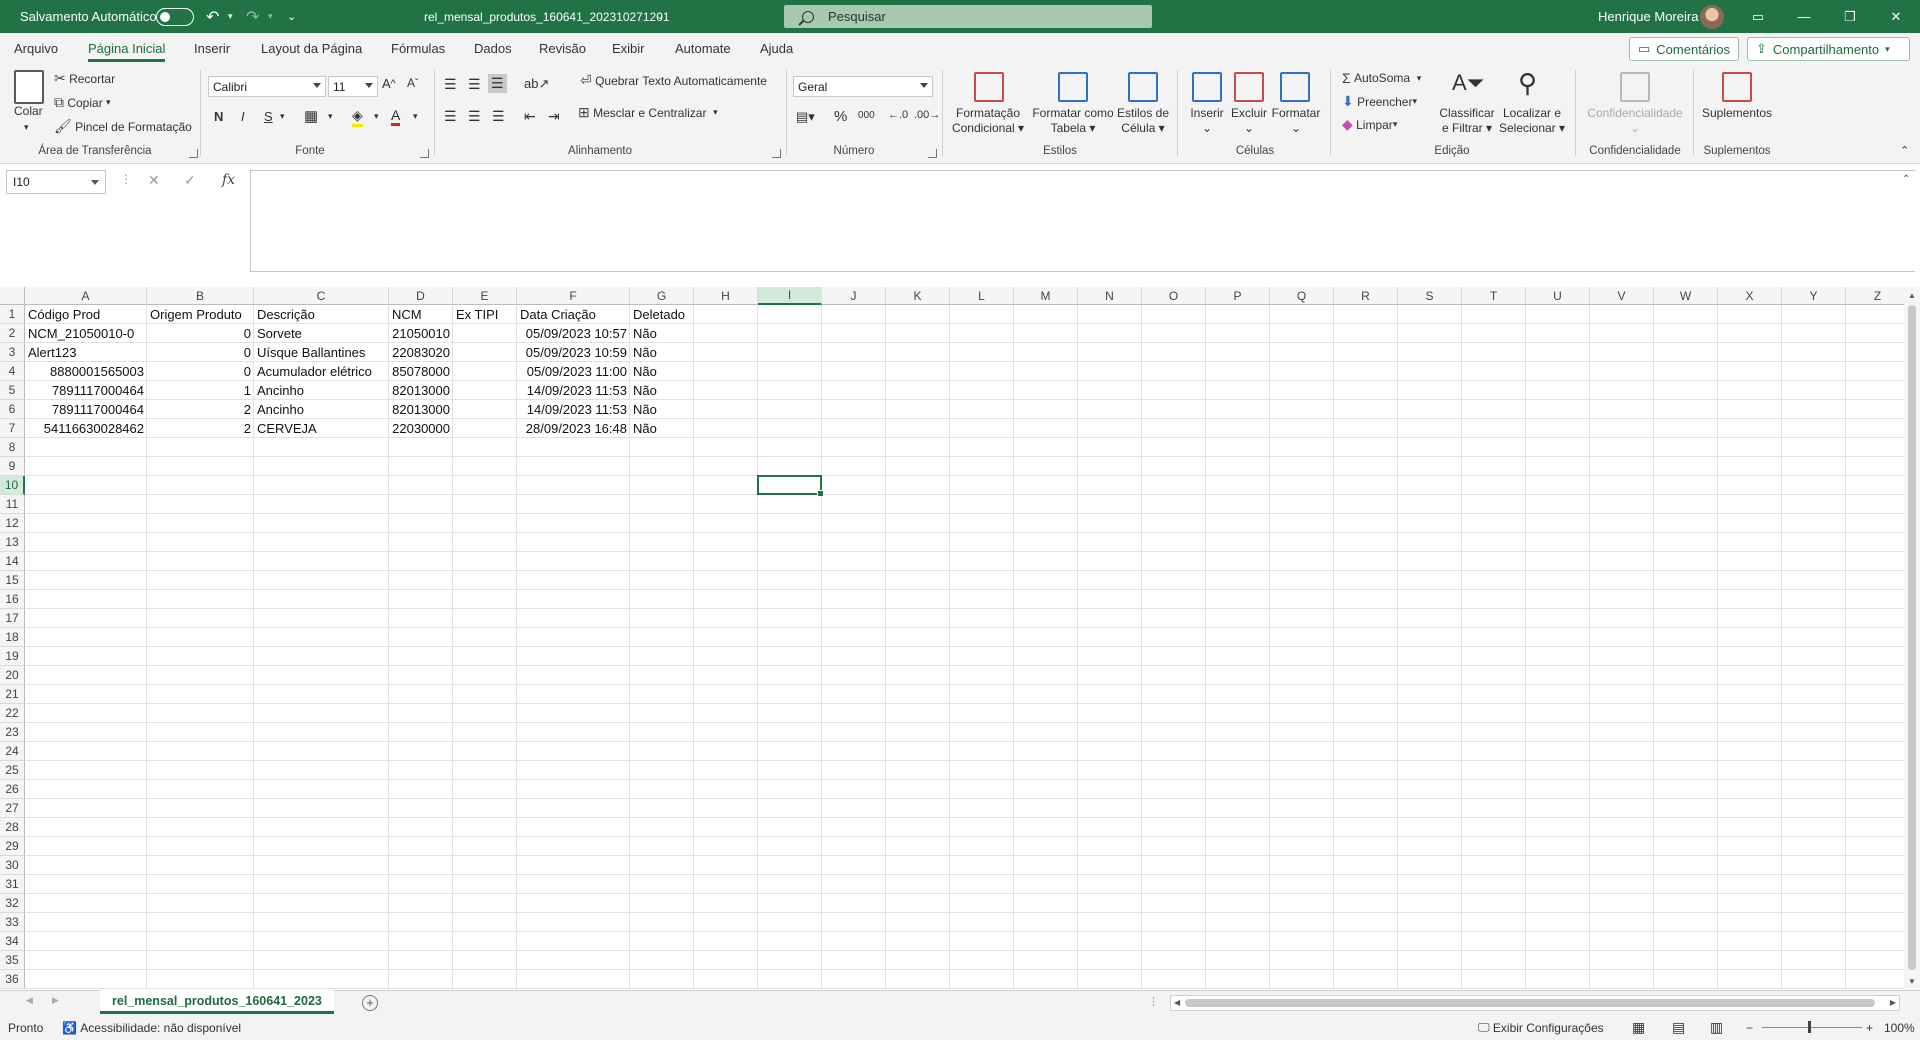  Describe the element at coordinates (1684, 49) in the screenshot. I see `comments-button: ▭ Comentários` at that location.